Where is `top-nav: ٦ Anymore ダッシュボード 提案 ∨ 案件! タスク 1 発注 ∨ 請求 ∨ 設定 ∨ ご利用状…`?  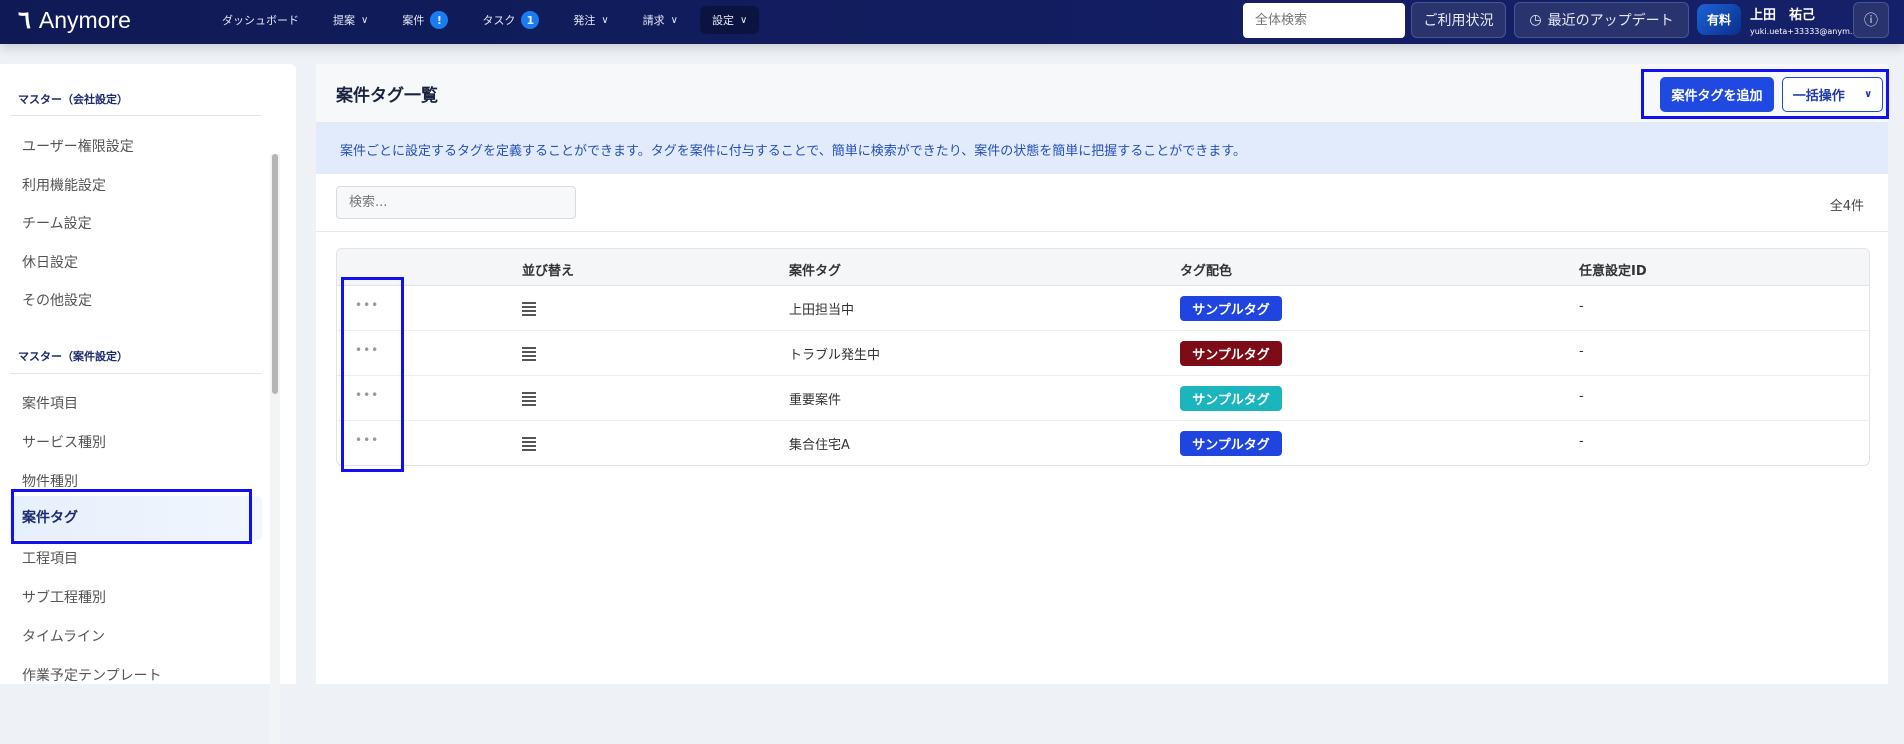 top-nav: ٦ Anymore ダッシュボード 提案 ∨ 案件! タスク 1 発注 ∨ 請求 ∨ 設定 ∨ ご利用状… is located at coordinates (952, 22).